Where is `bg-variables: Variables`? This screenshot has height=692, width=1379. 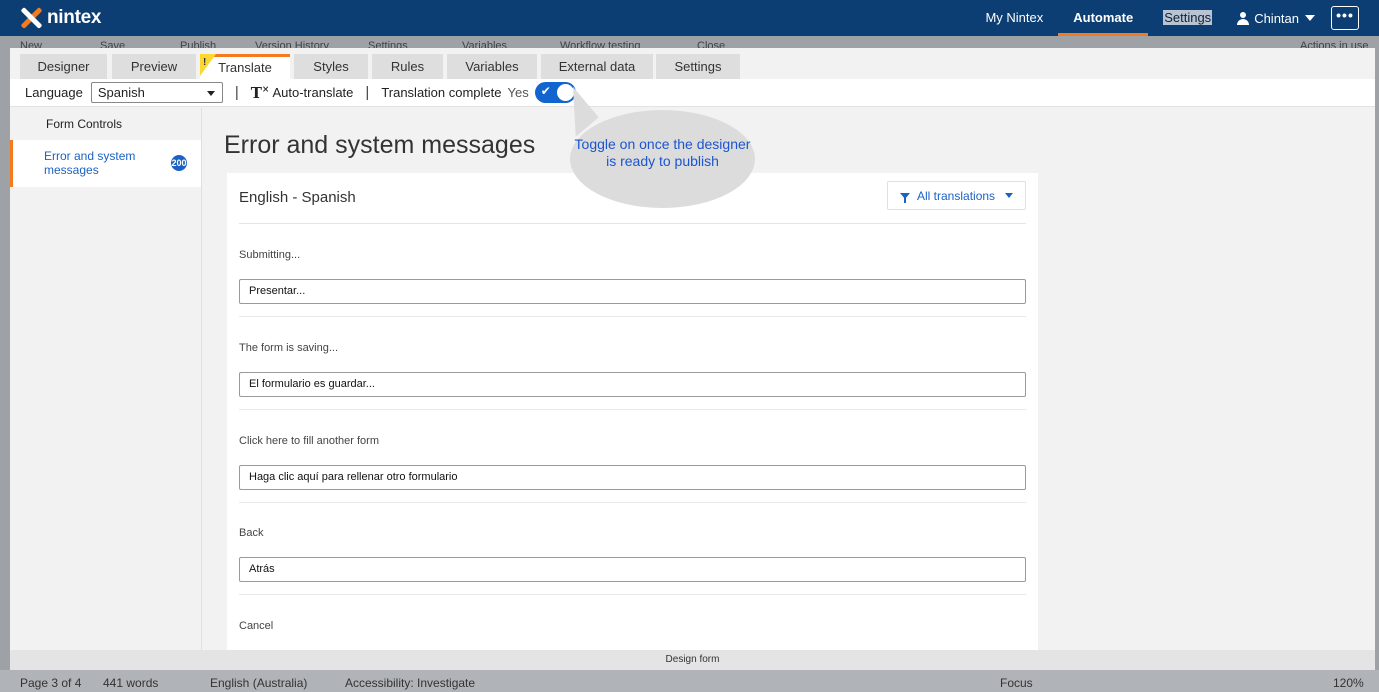
bg-variables: Variables is located at coordinates (485, 44).